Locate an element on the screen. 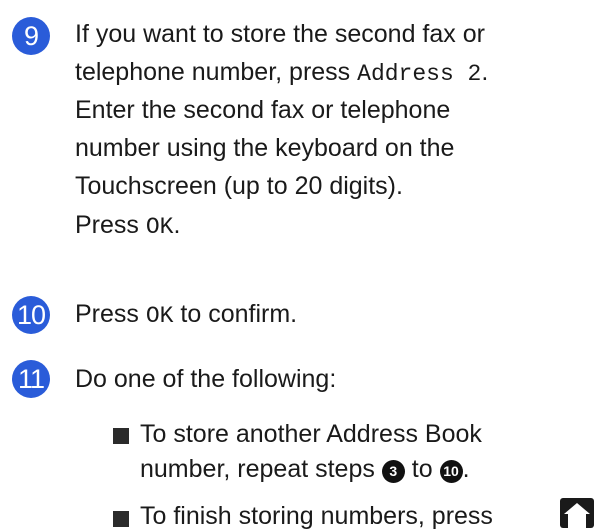 Image resolution: width=606 pixels, height=532 pixels. step-number-badge: 11 is located at coordinates (31, 379).